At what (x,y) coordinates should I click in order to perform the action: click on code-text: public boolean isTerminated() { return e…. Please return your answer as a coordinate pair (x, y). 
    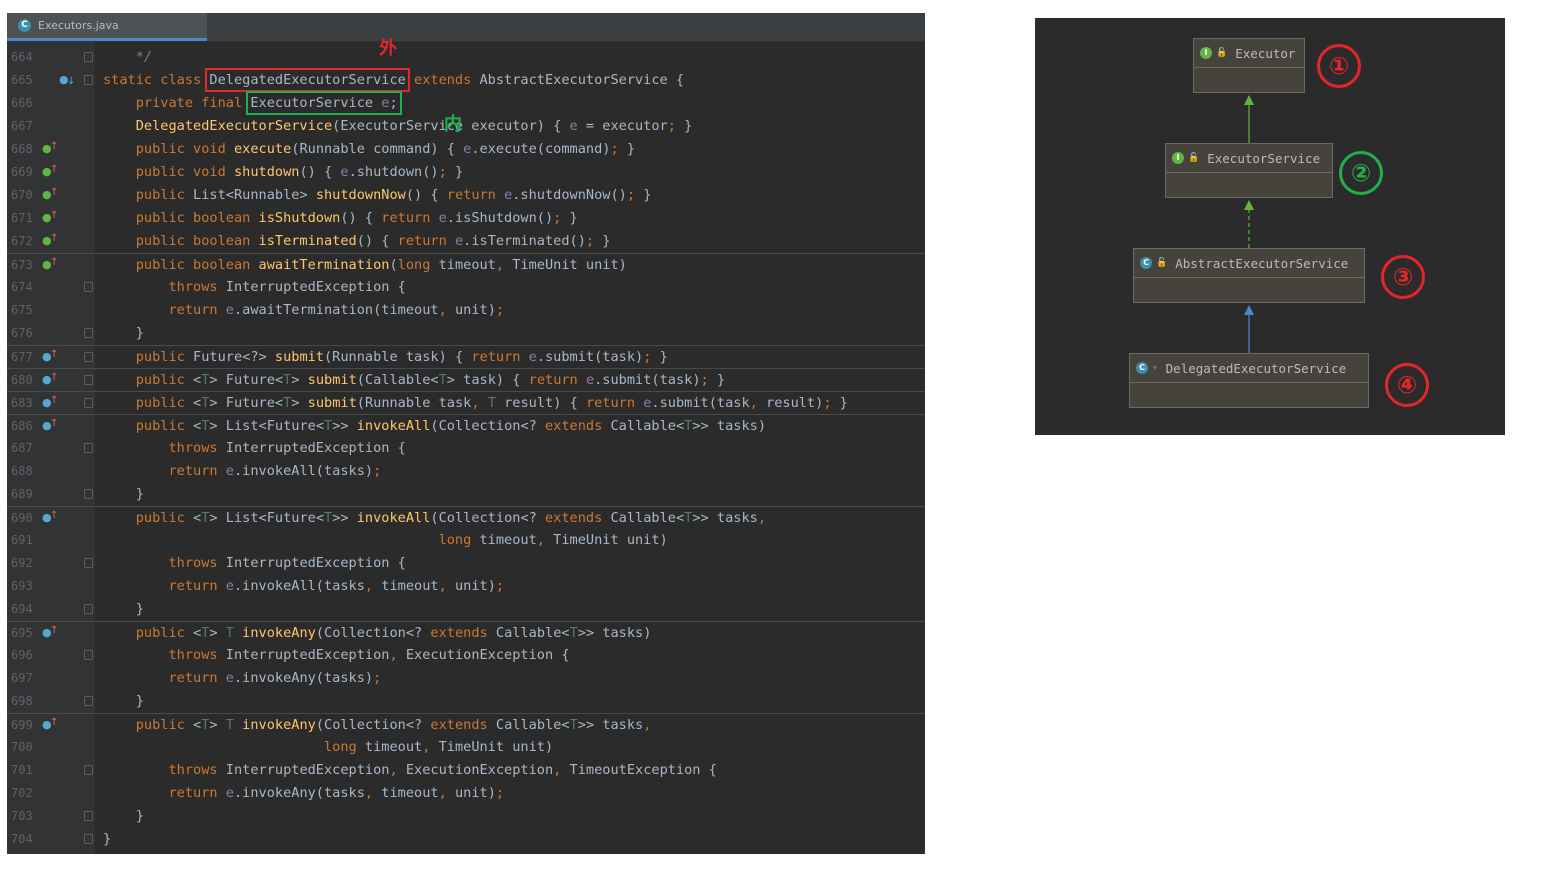
    Looking at the image, I should click on (373, 241).